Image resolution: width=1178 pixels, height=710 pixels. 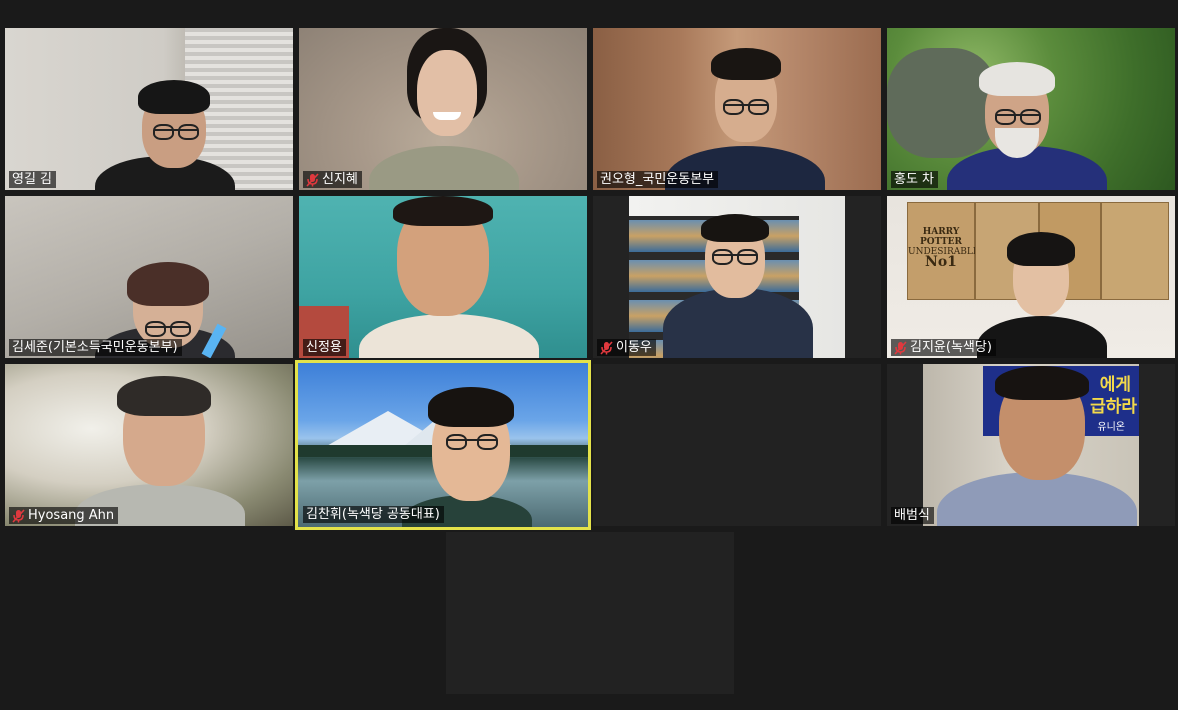 I want to click on participant-name-tag: 영길 김, so click(x=33, y=179).